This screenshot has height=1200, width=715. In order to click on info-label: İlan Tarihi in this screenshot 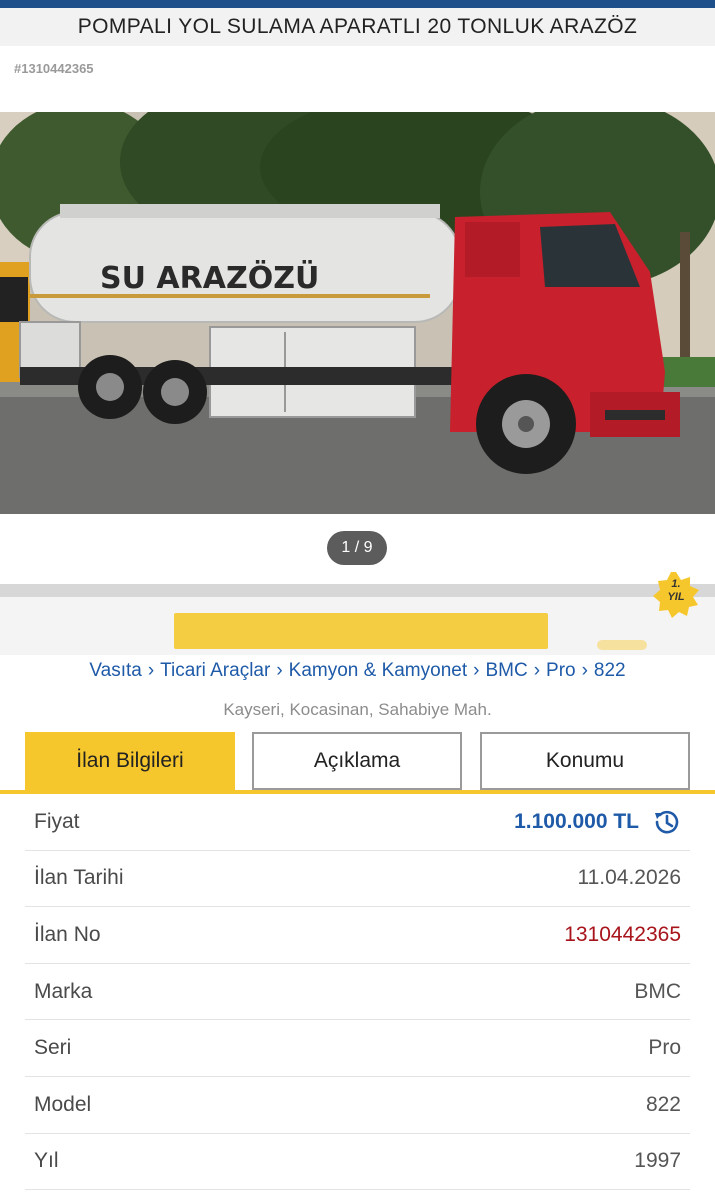, I will do `click(79, 878)`.